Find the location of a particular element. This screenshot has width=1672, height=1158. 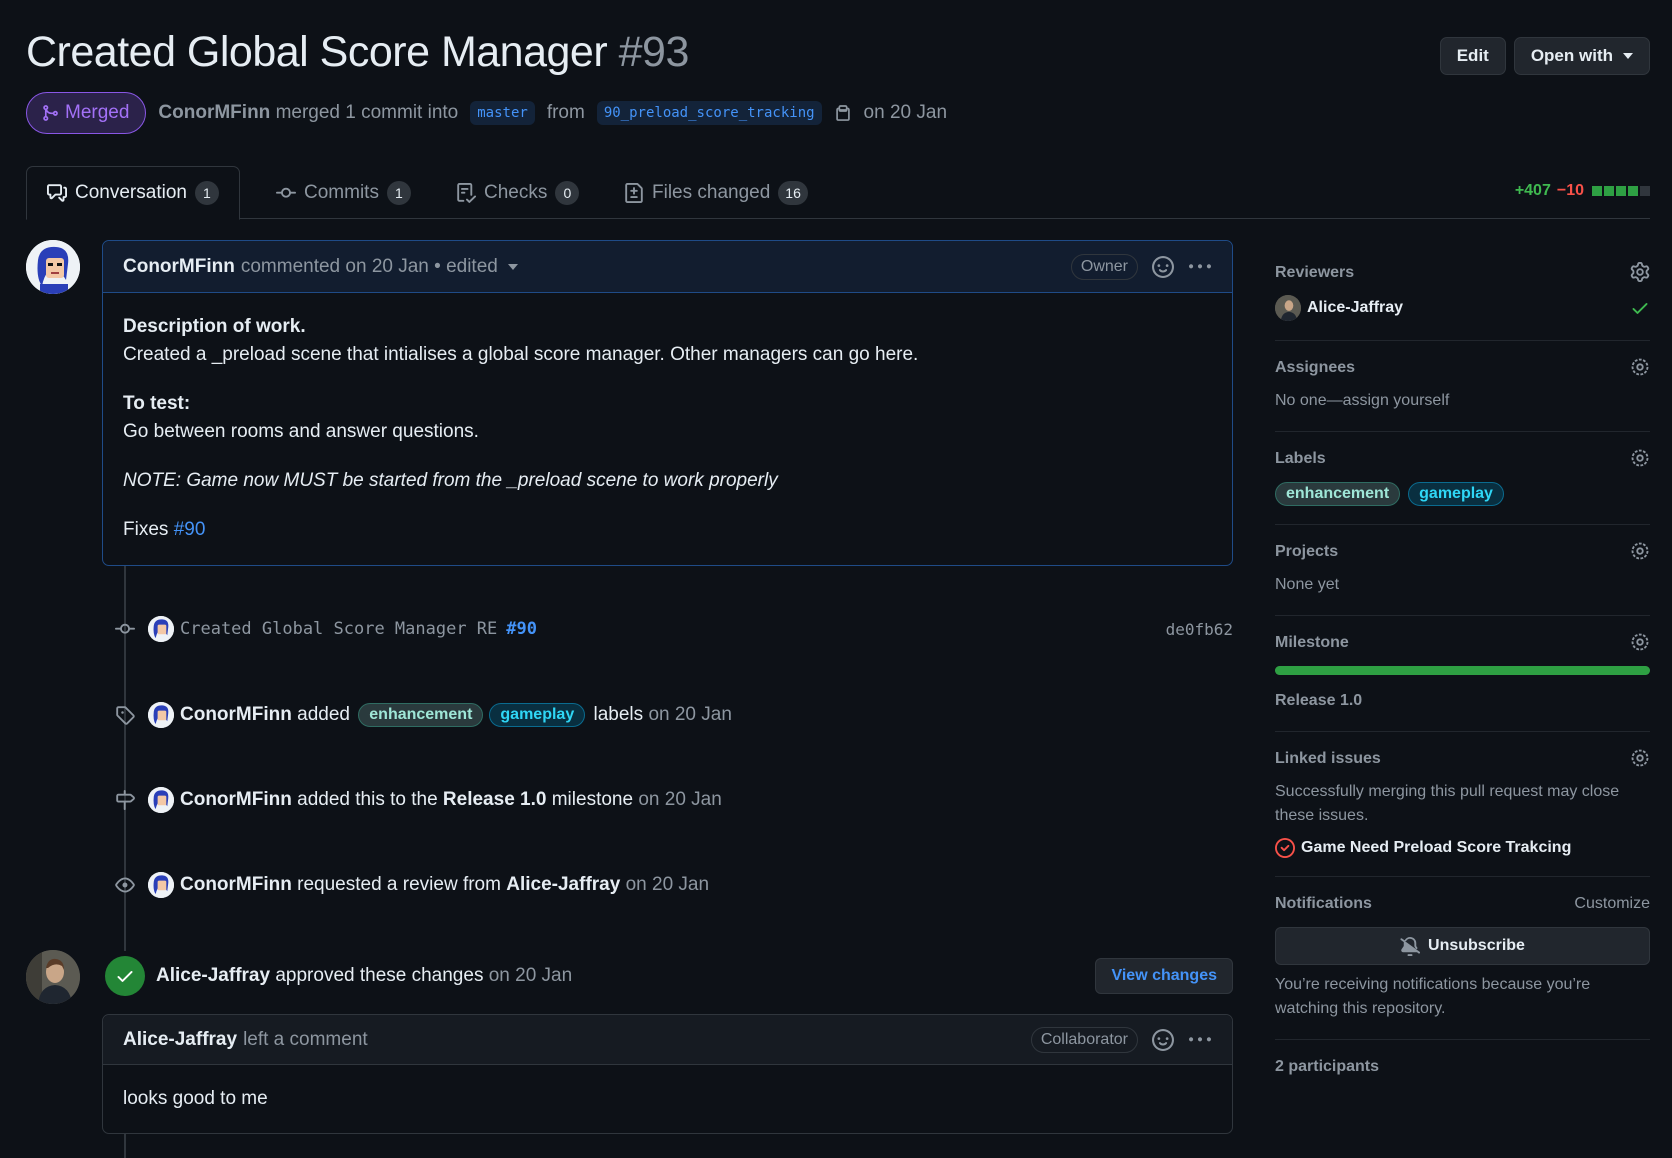

comment-author: Alice-Jaffray is located at coordinates (180, 1040).